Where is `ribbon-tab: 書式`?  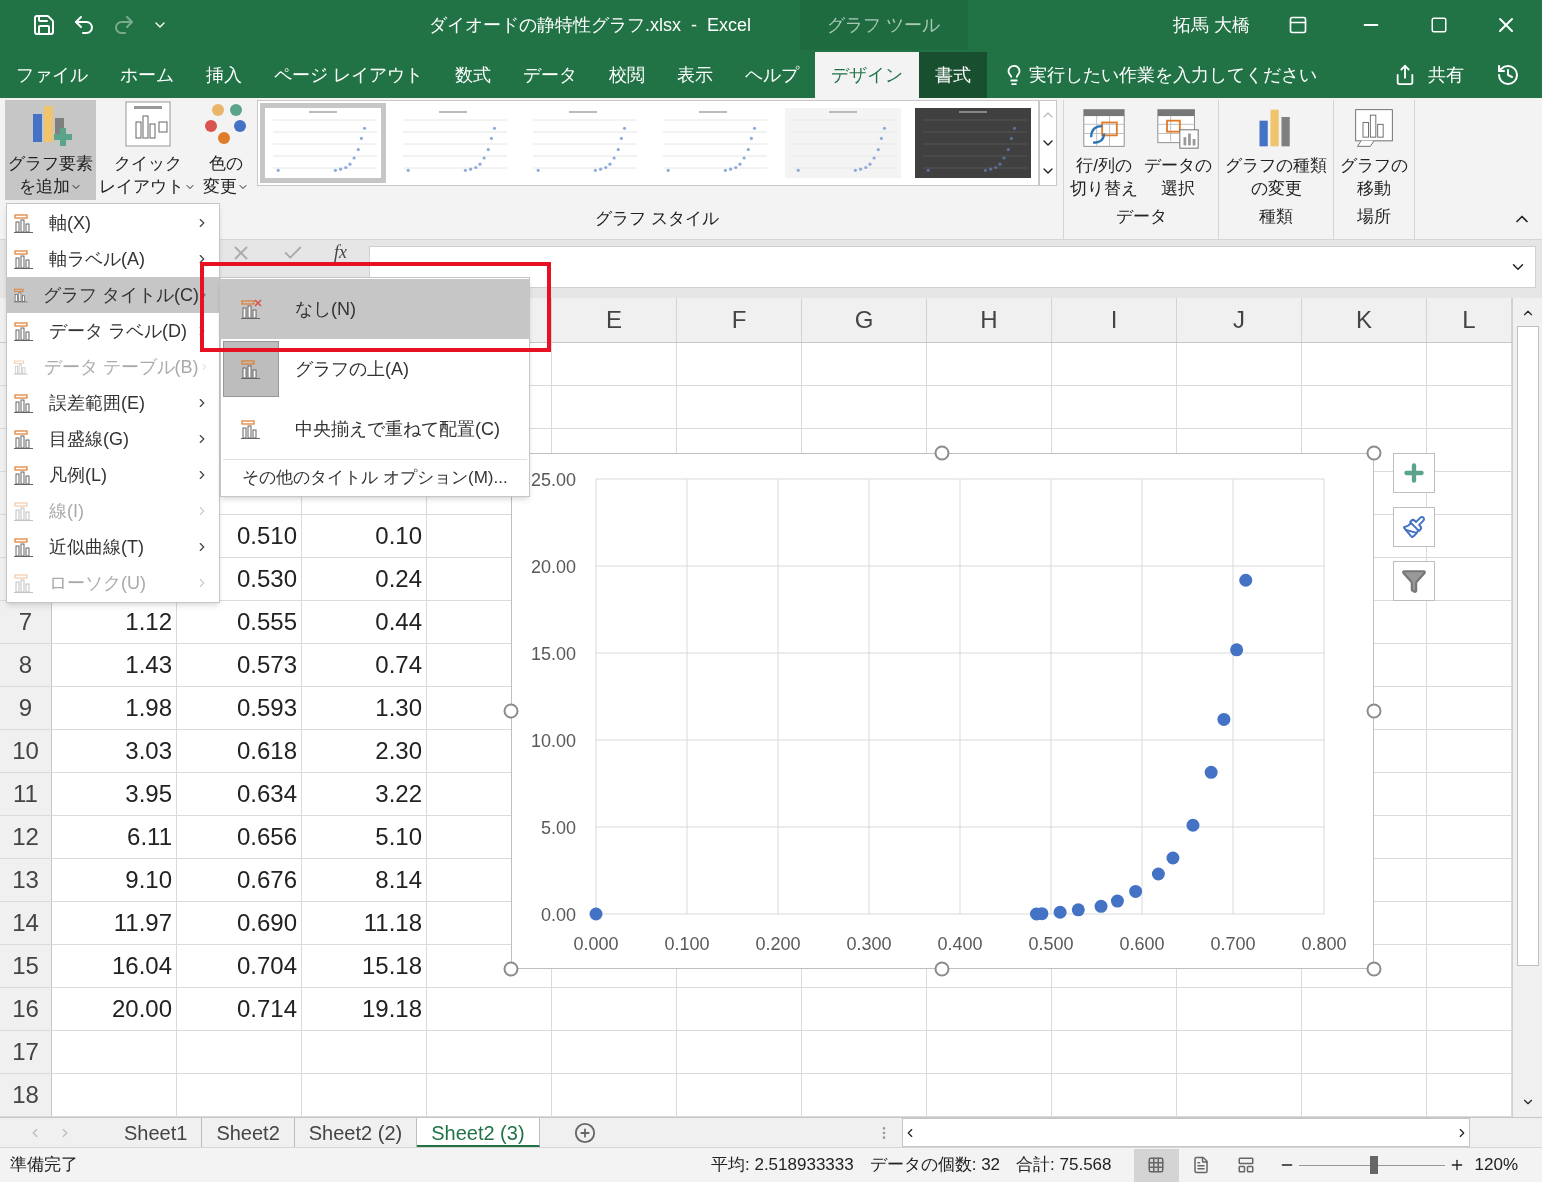 ribbon-tab: 書式 is located at coordinates (953, 75).